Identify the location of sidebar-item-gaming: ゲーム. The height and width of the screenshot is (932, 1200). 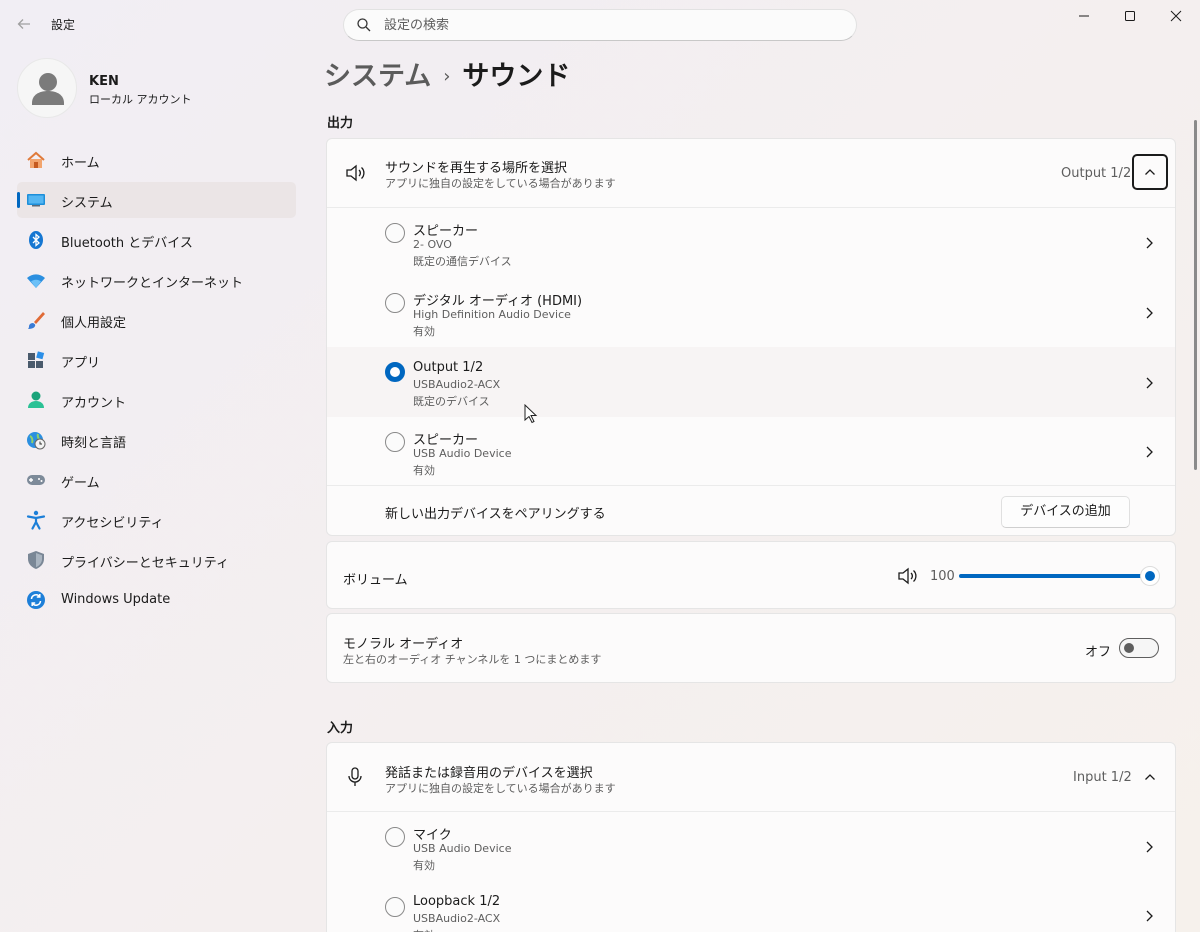
(156, 480).